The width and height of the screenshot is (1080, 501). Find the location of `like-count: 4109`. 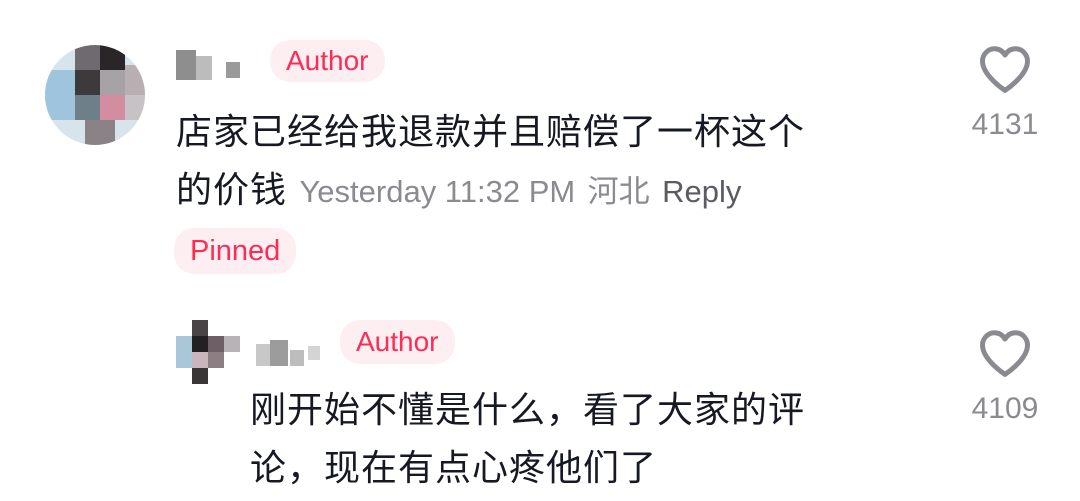

like-count: 4109 is located at coordinates (1005, 408).